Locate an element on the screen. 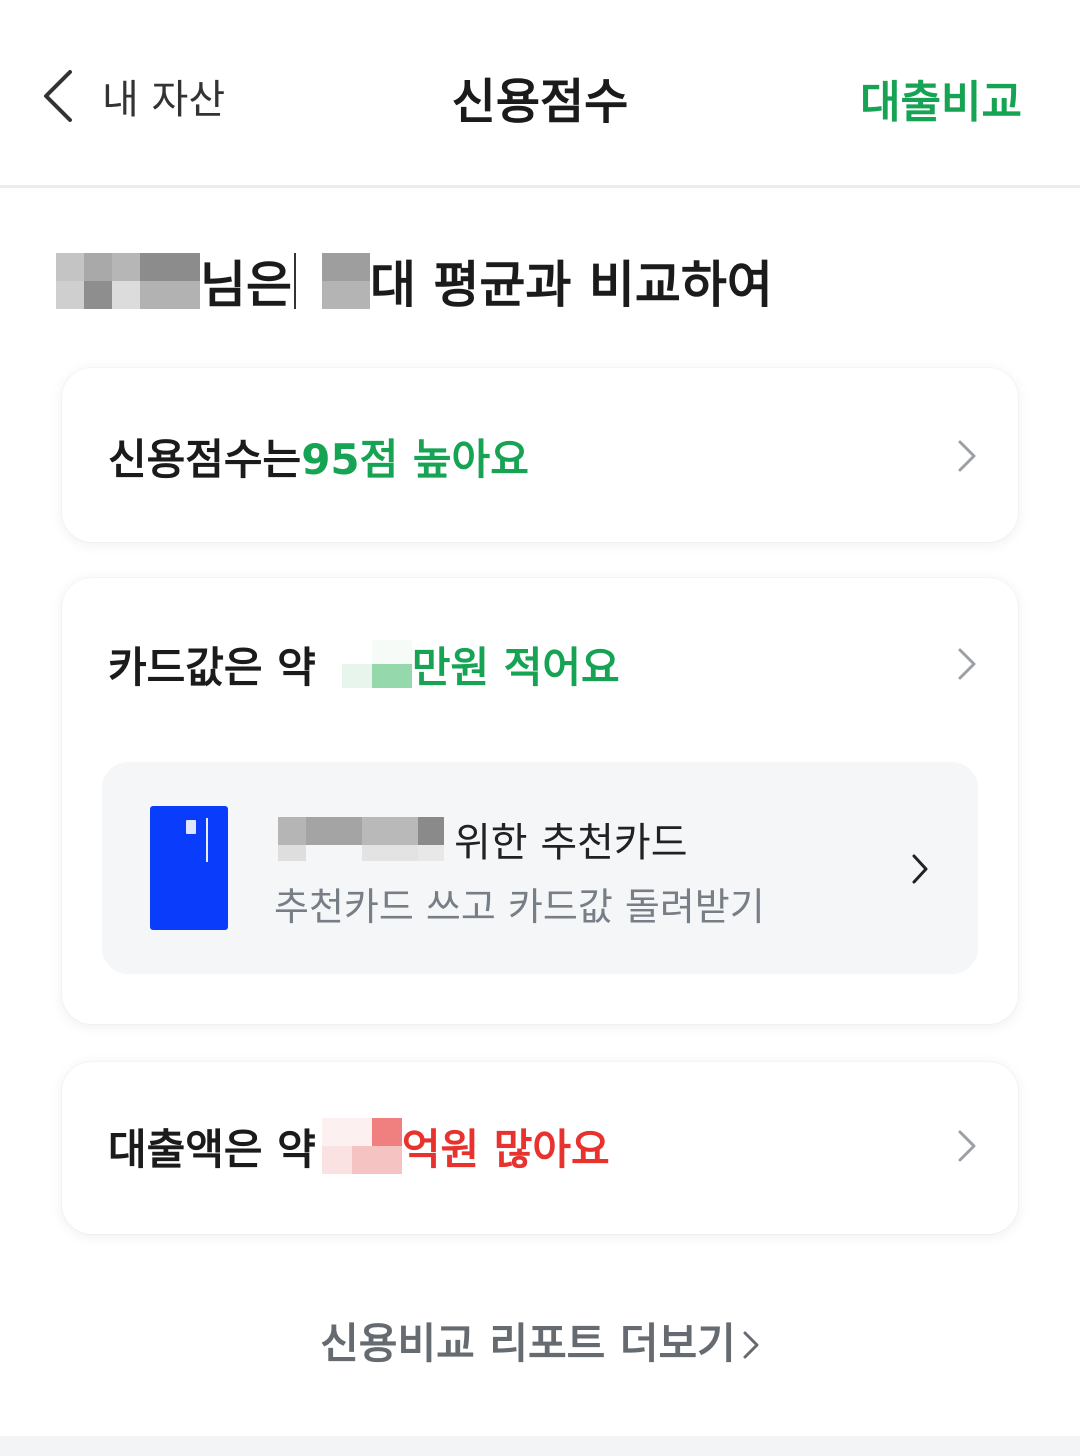 The height and width of the screenshot is (1456, 1080). recommend-title-text: 위한 추천카드 is located at coordinates (571, 843).